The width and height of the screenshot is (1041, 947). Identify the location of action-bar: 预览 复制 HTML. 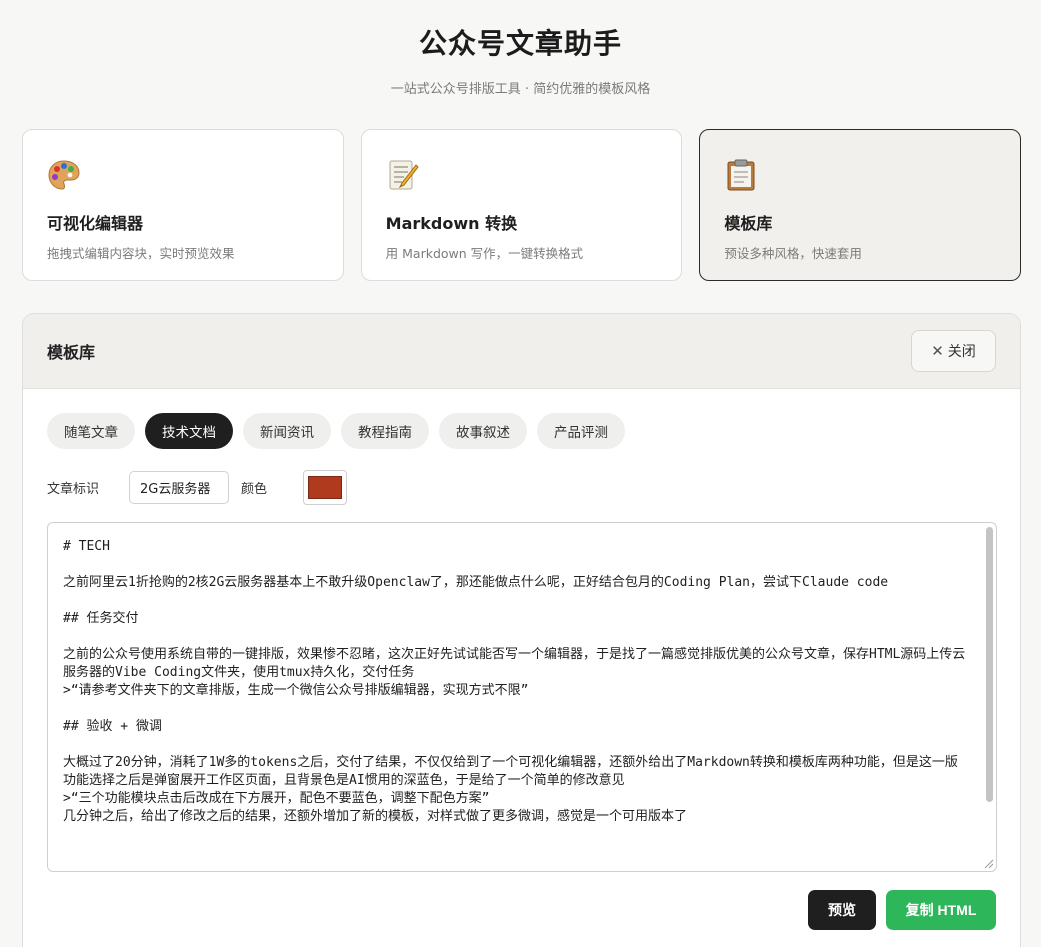
(902, 910).